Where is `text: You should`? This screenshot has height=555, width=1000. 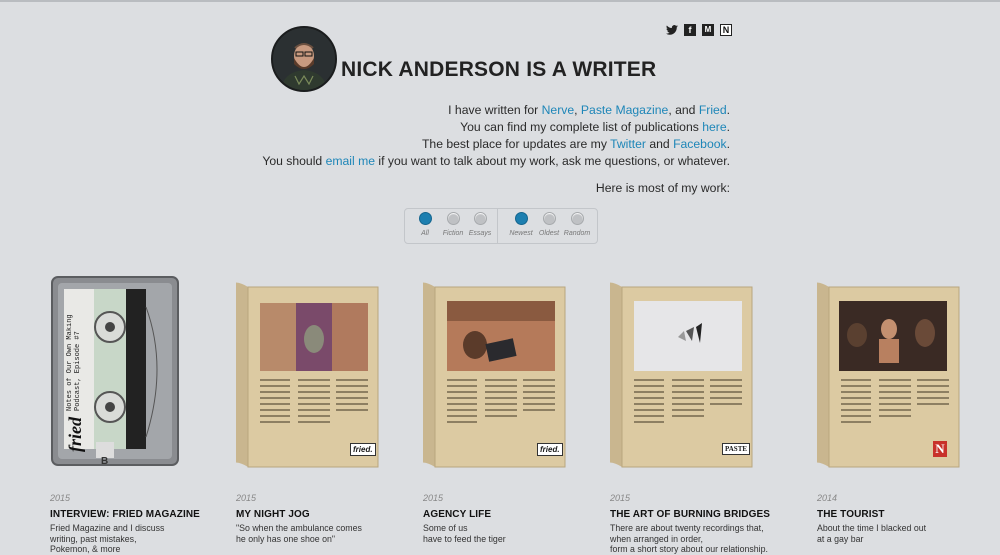 text: You should is located at coordinates (294, 161).